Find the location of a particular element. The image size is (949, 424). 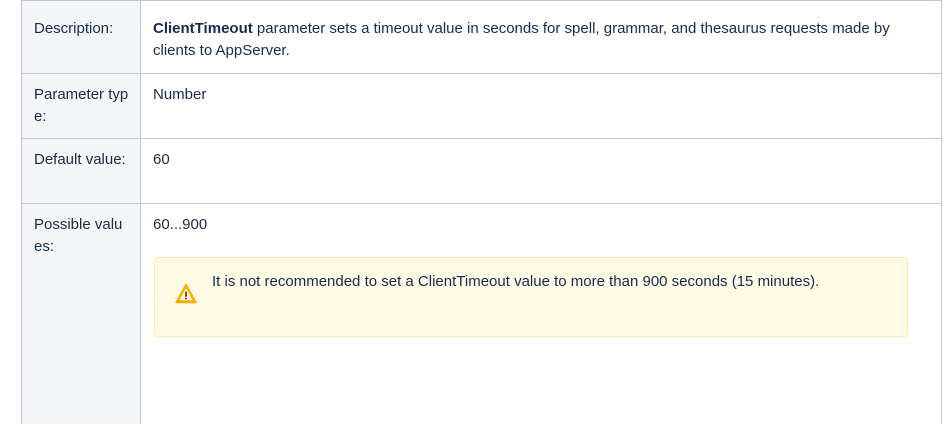

row-value-default-value: 60 is located at coordinates (541, 171).